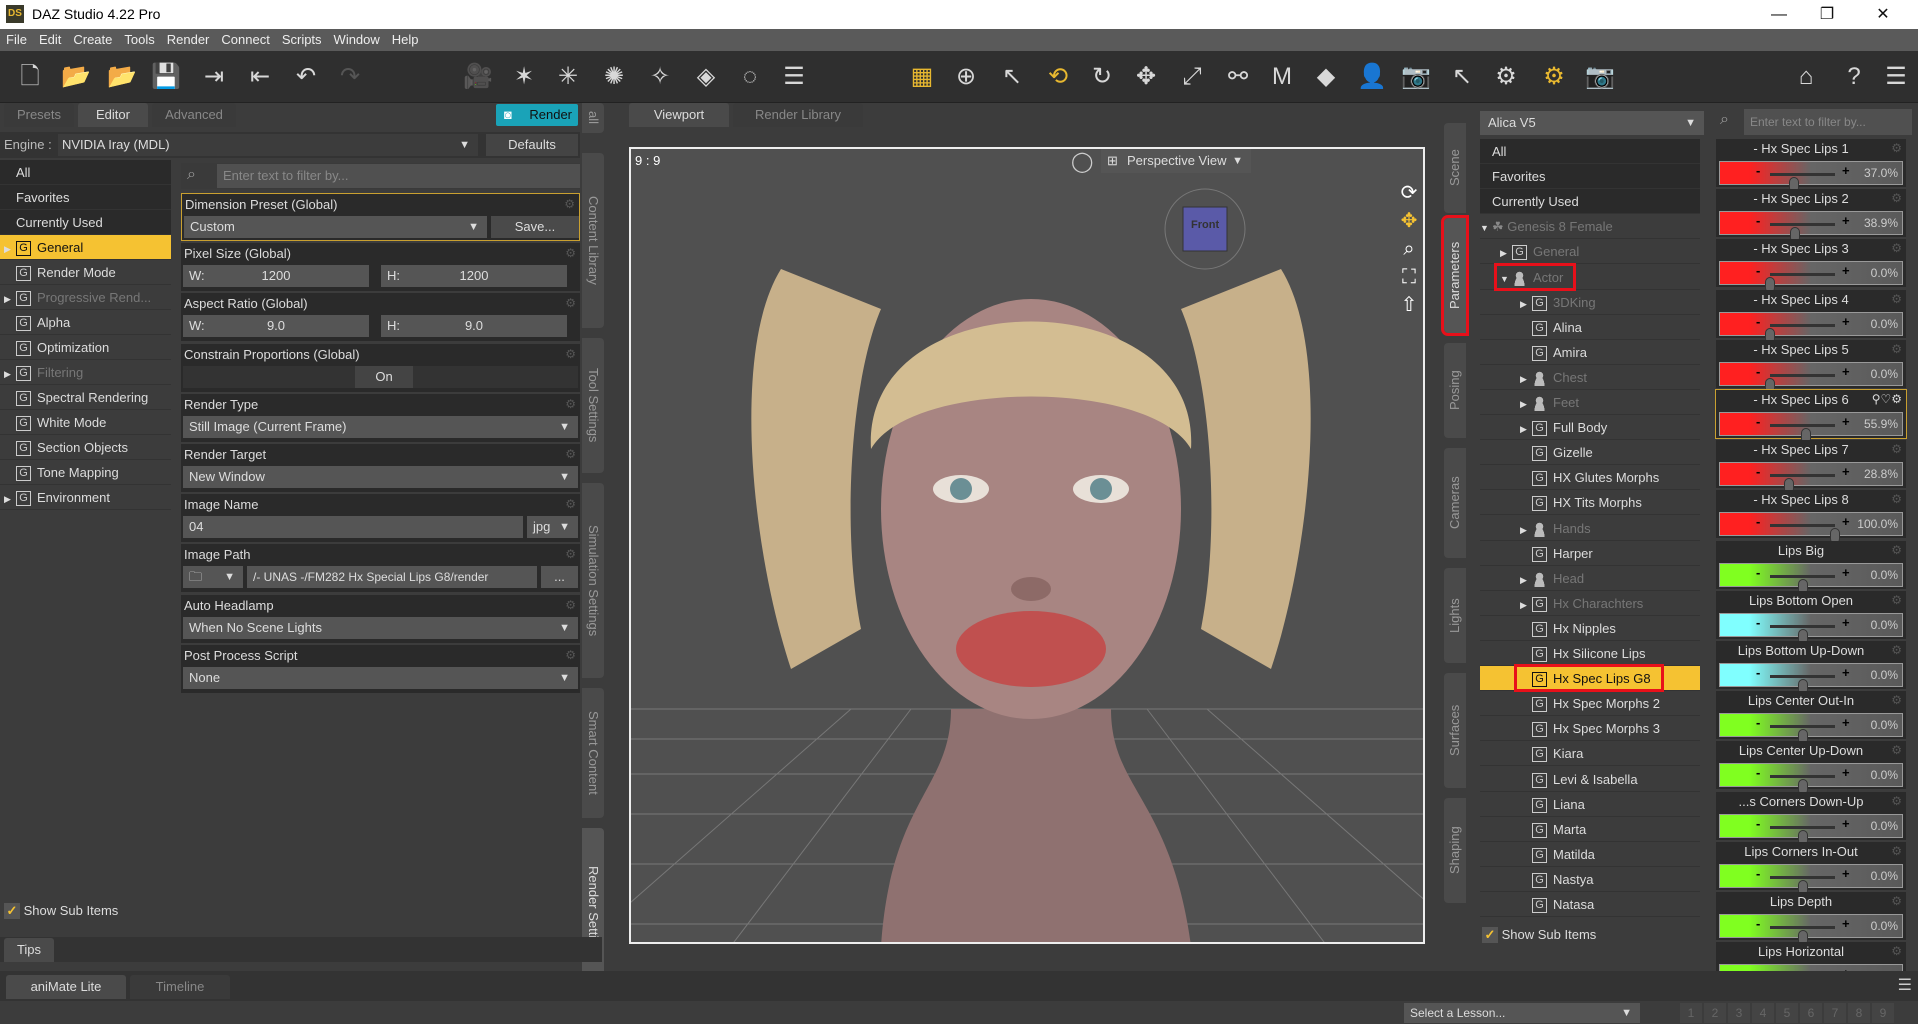 This screenshot has height=1024, width=1918. Describe the element at coordinates (16, 40) in the screenshot. I see `menu-file: File` at that location.